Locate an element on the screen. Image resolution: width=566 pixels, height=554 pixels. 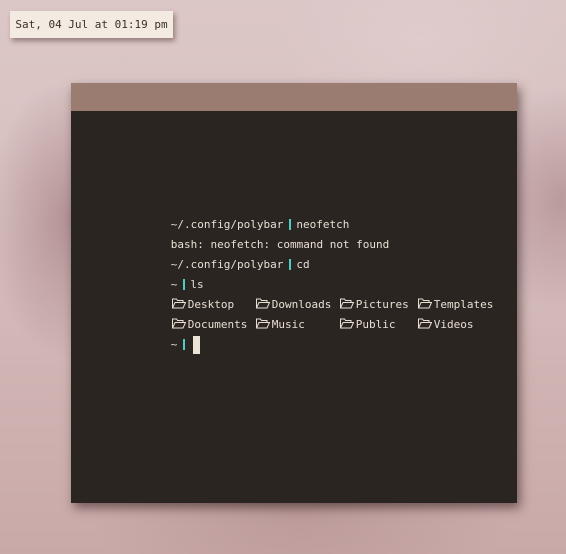
terminal-line: ~/.config/polybar neofetch is located at coordinates (240, 213).